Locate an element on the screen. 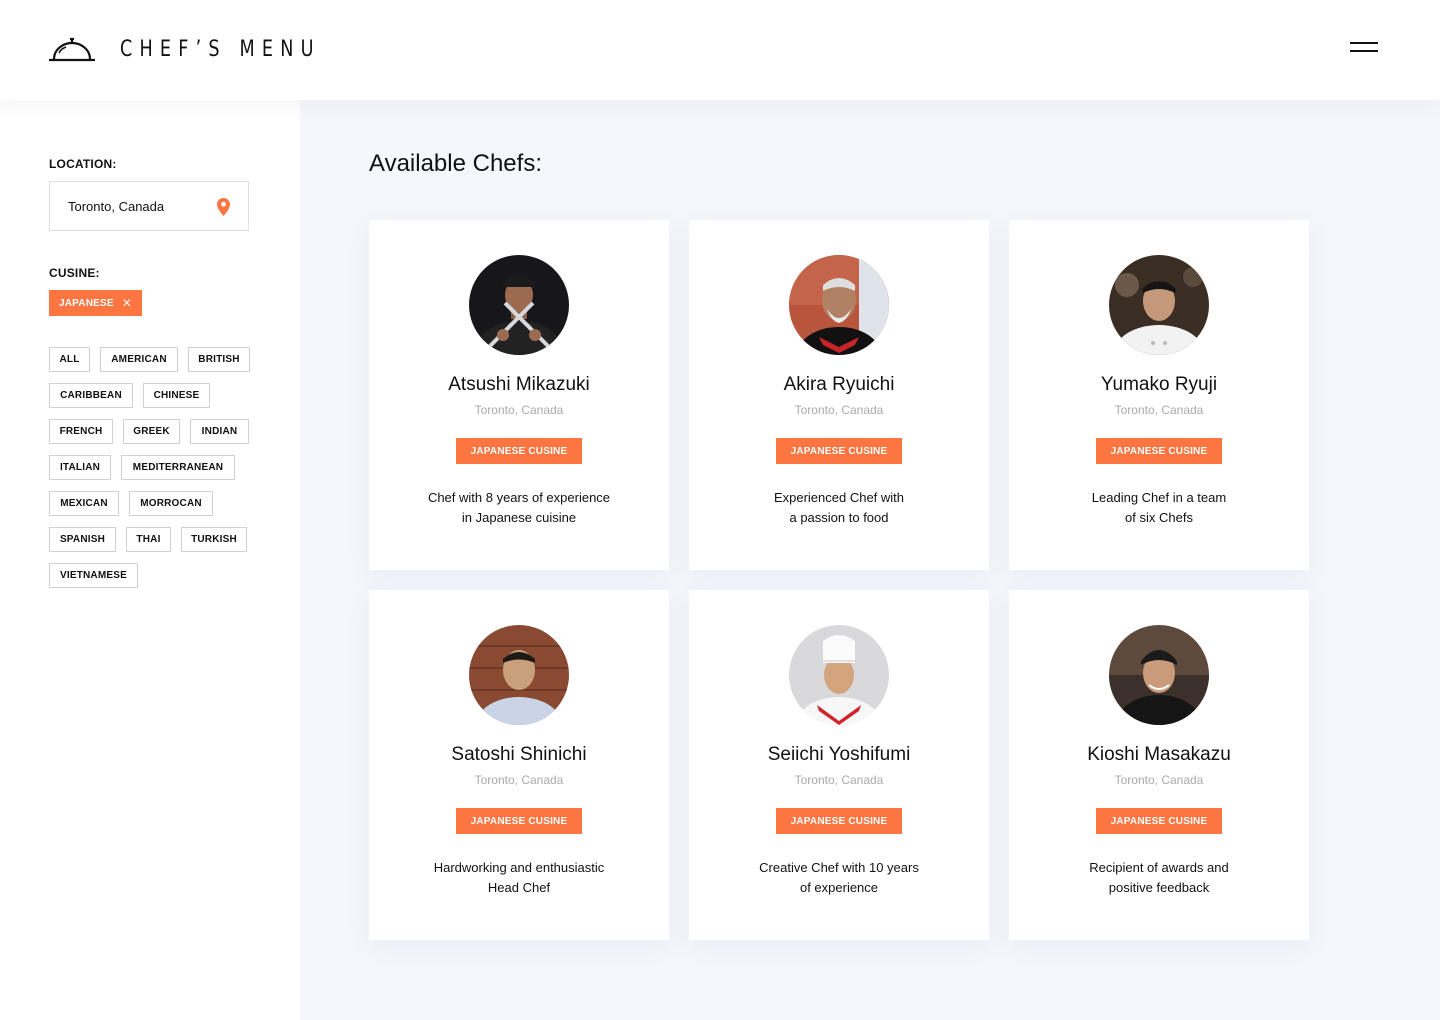  cuisine-tag-label: FRENCH is located at coordinates (81, 431).